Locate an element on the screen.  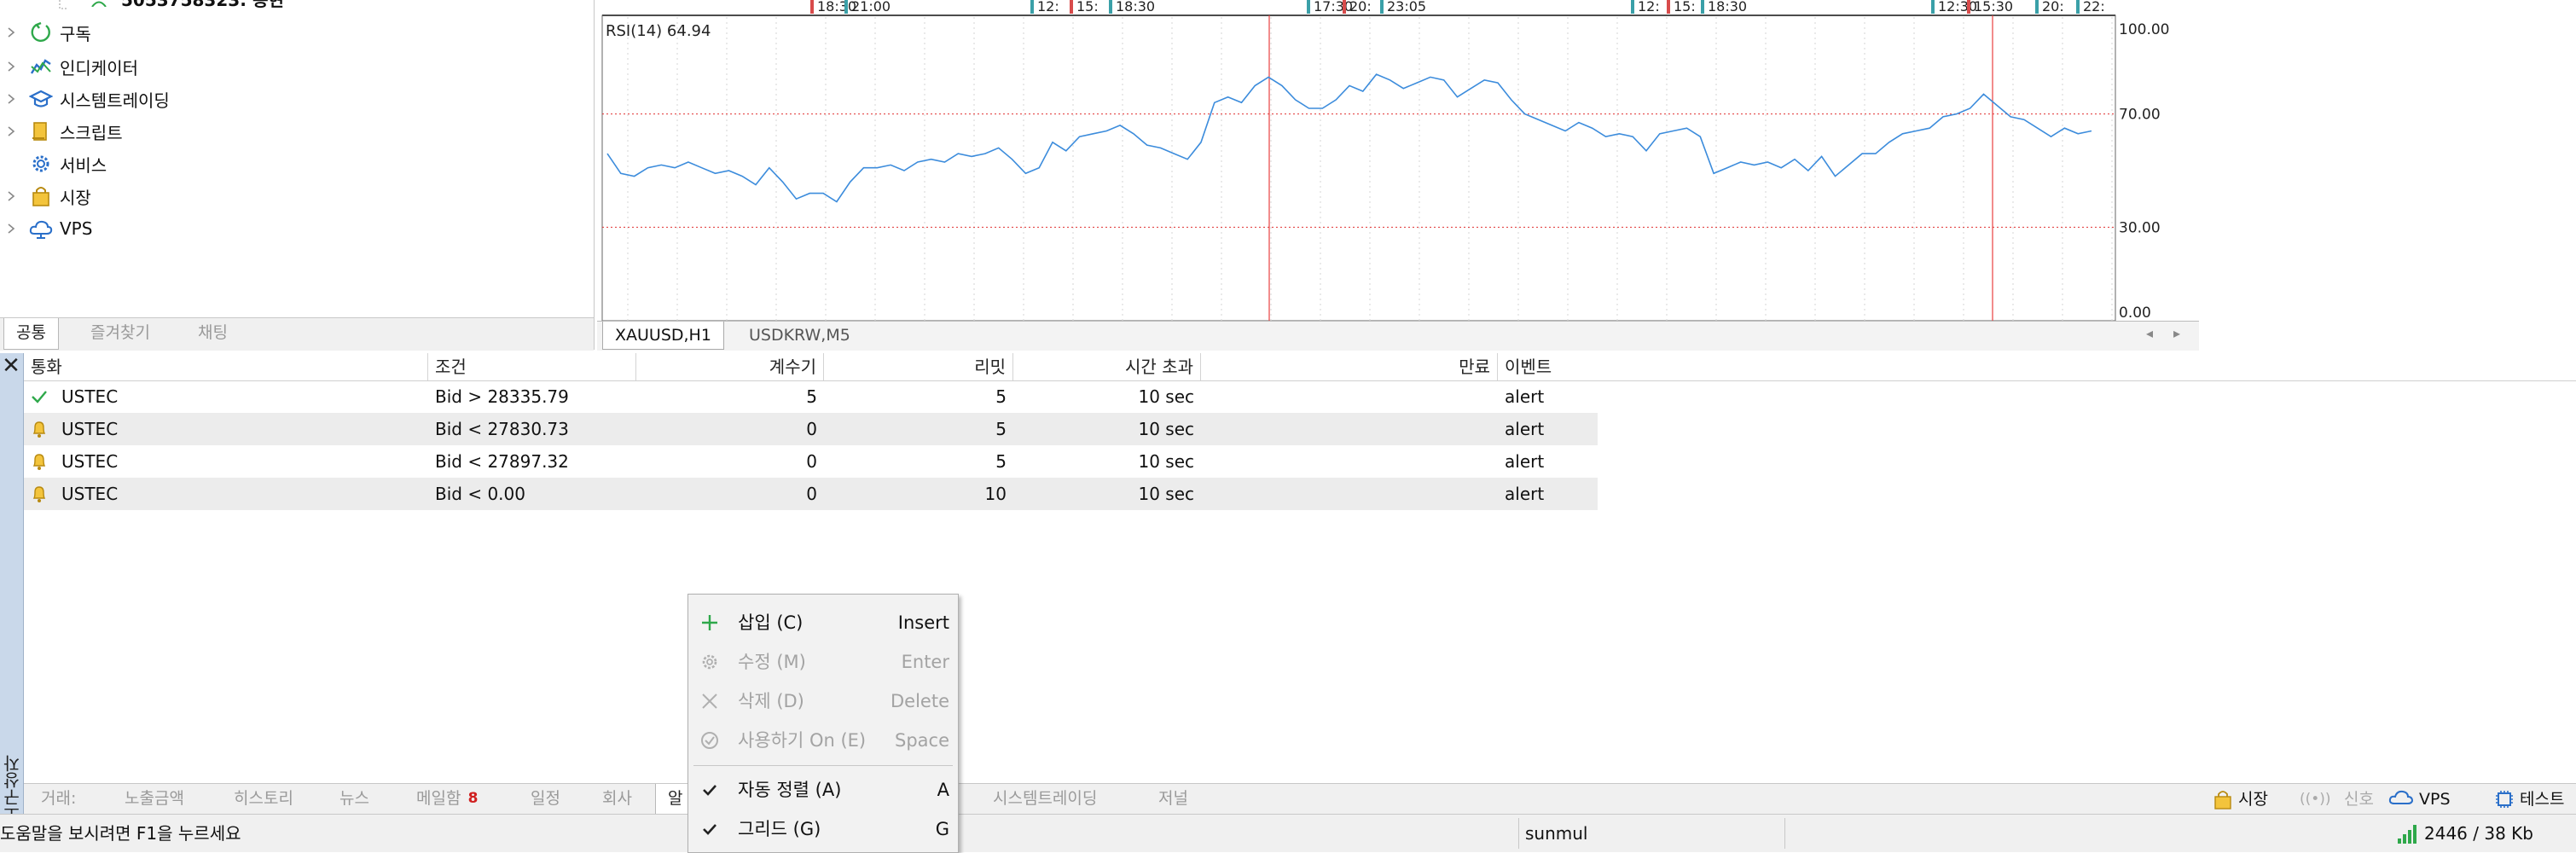
nav-item-label: 시스템트레이딩 is located at coordinates (115, 100).